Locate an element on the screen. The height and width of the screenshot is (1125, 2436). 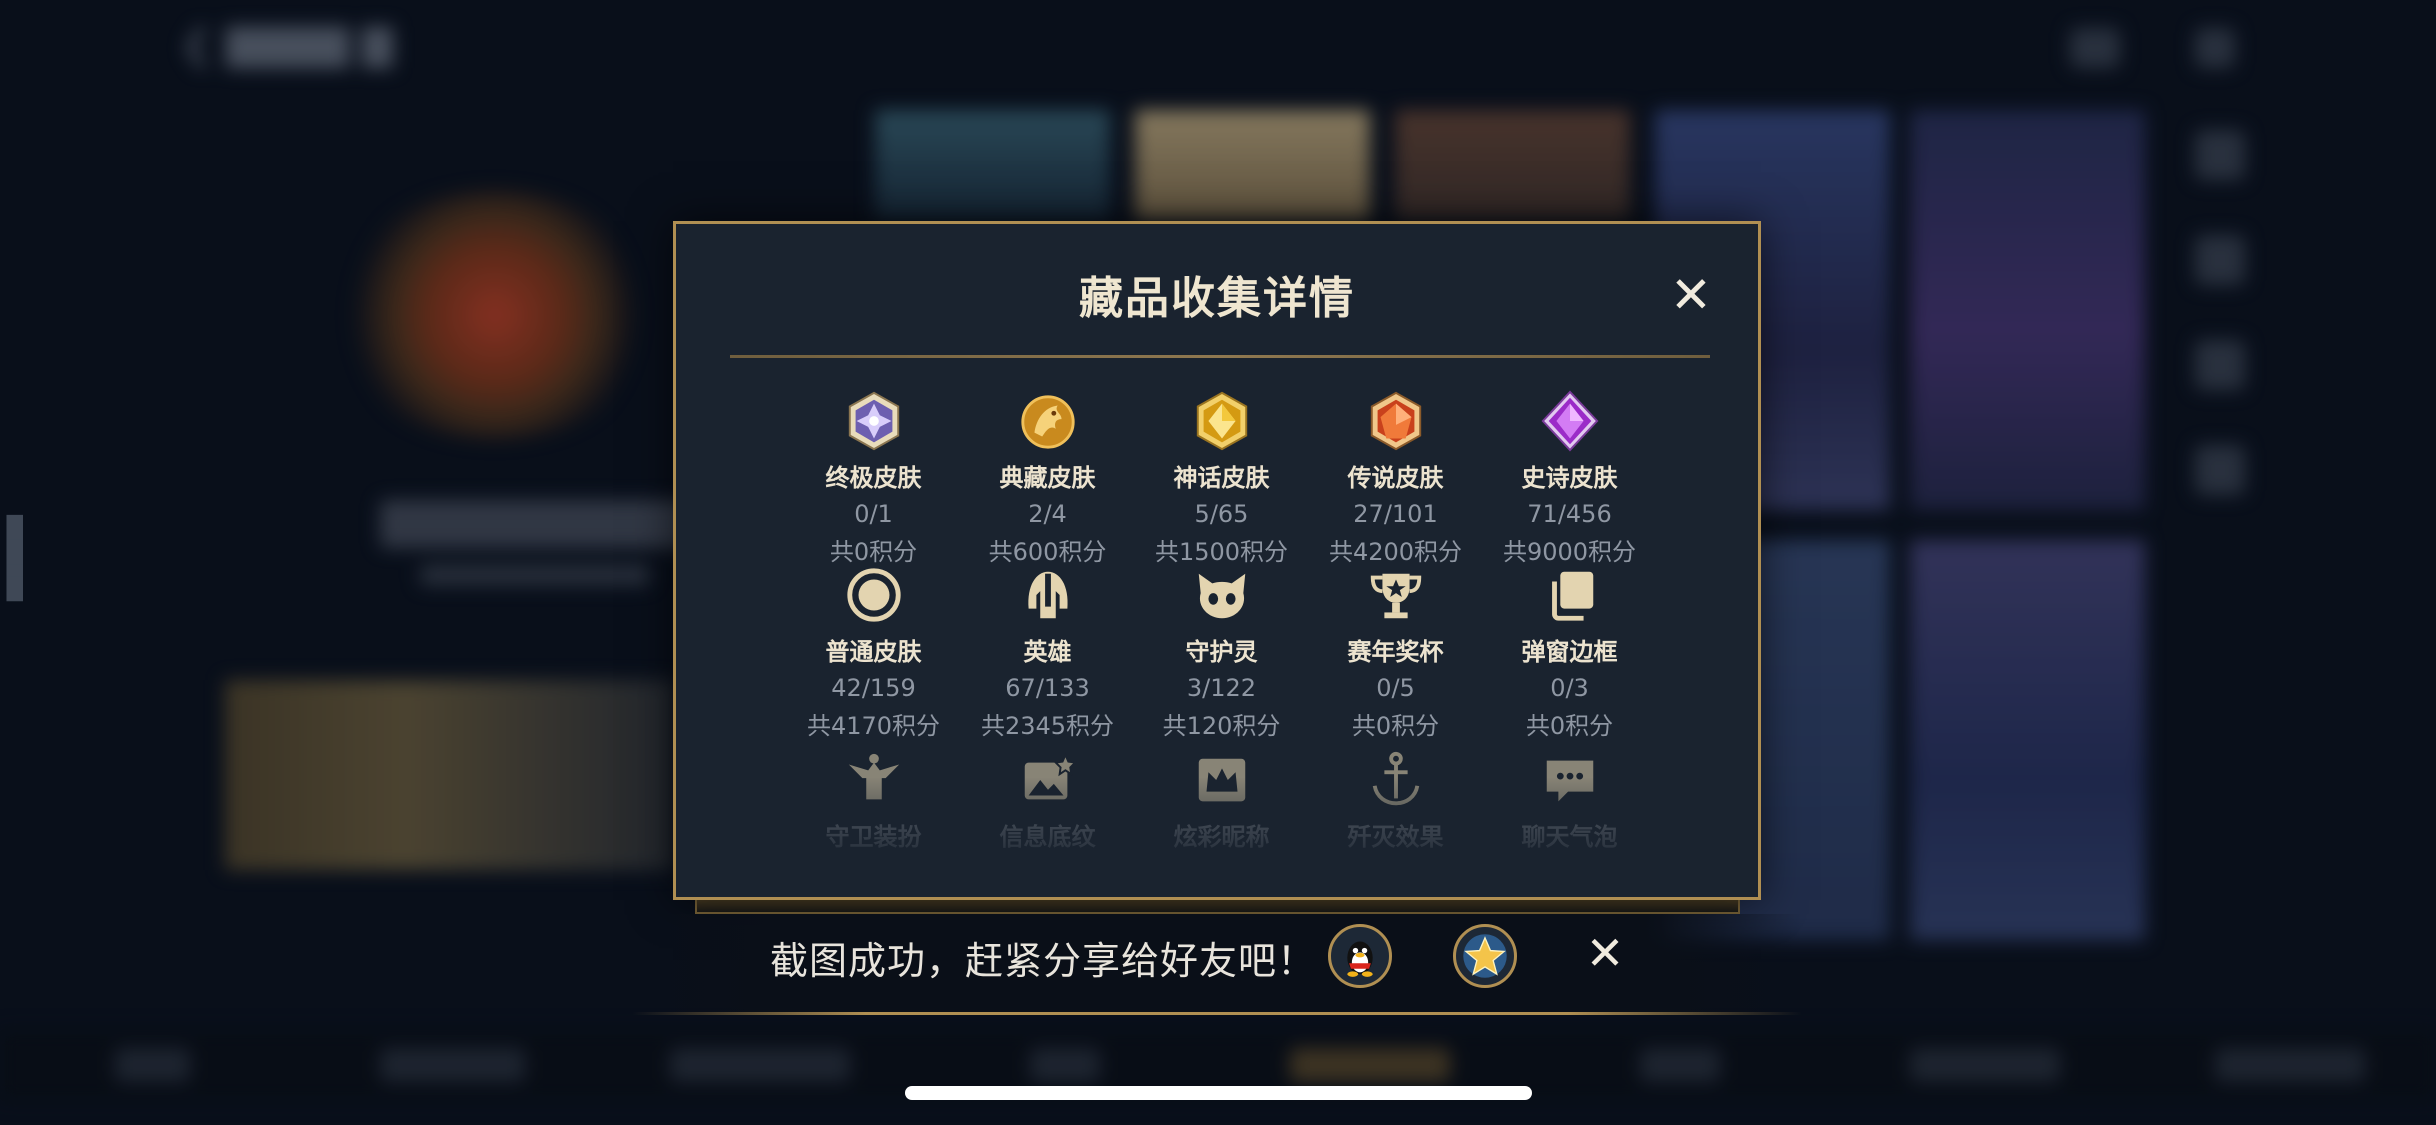
collection-item-guardian-spirit: 守护灵 3/122 共120积分 is located at coordinates (1221, 652).